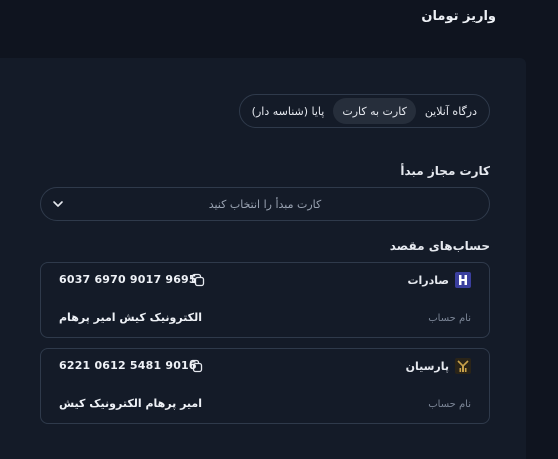 The width and height of the screenshot is (558, 459). What do you see at coordinates (451, 111) in the screenshot?
I see `tab-online-gateway: درگاه آنلاین` at bounding box center [451, 111].